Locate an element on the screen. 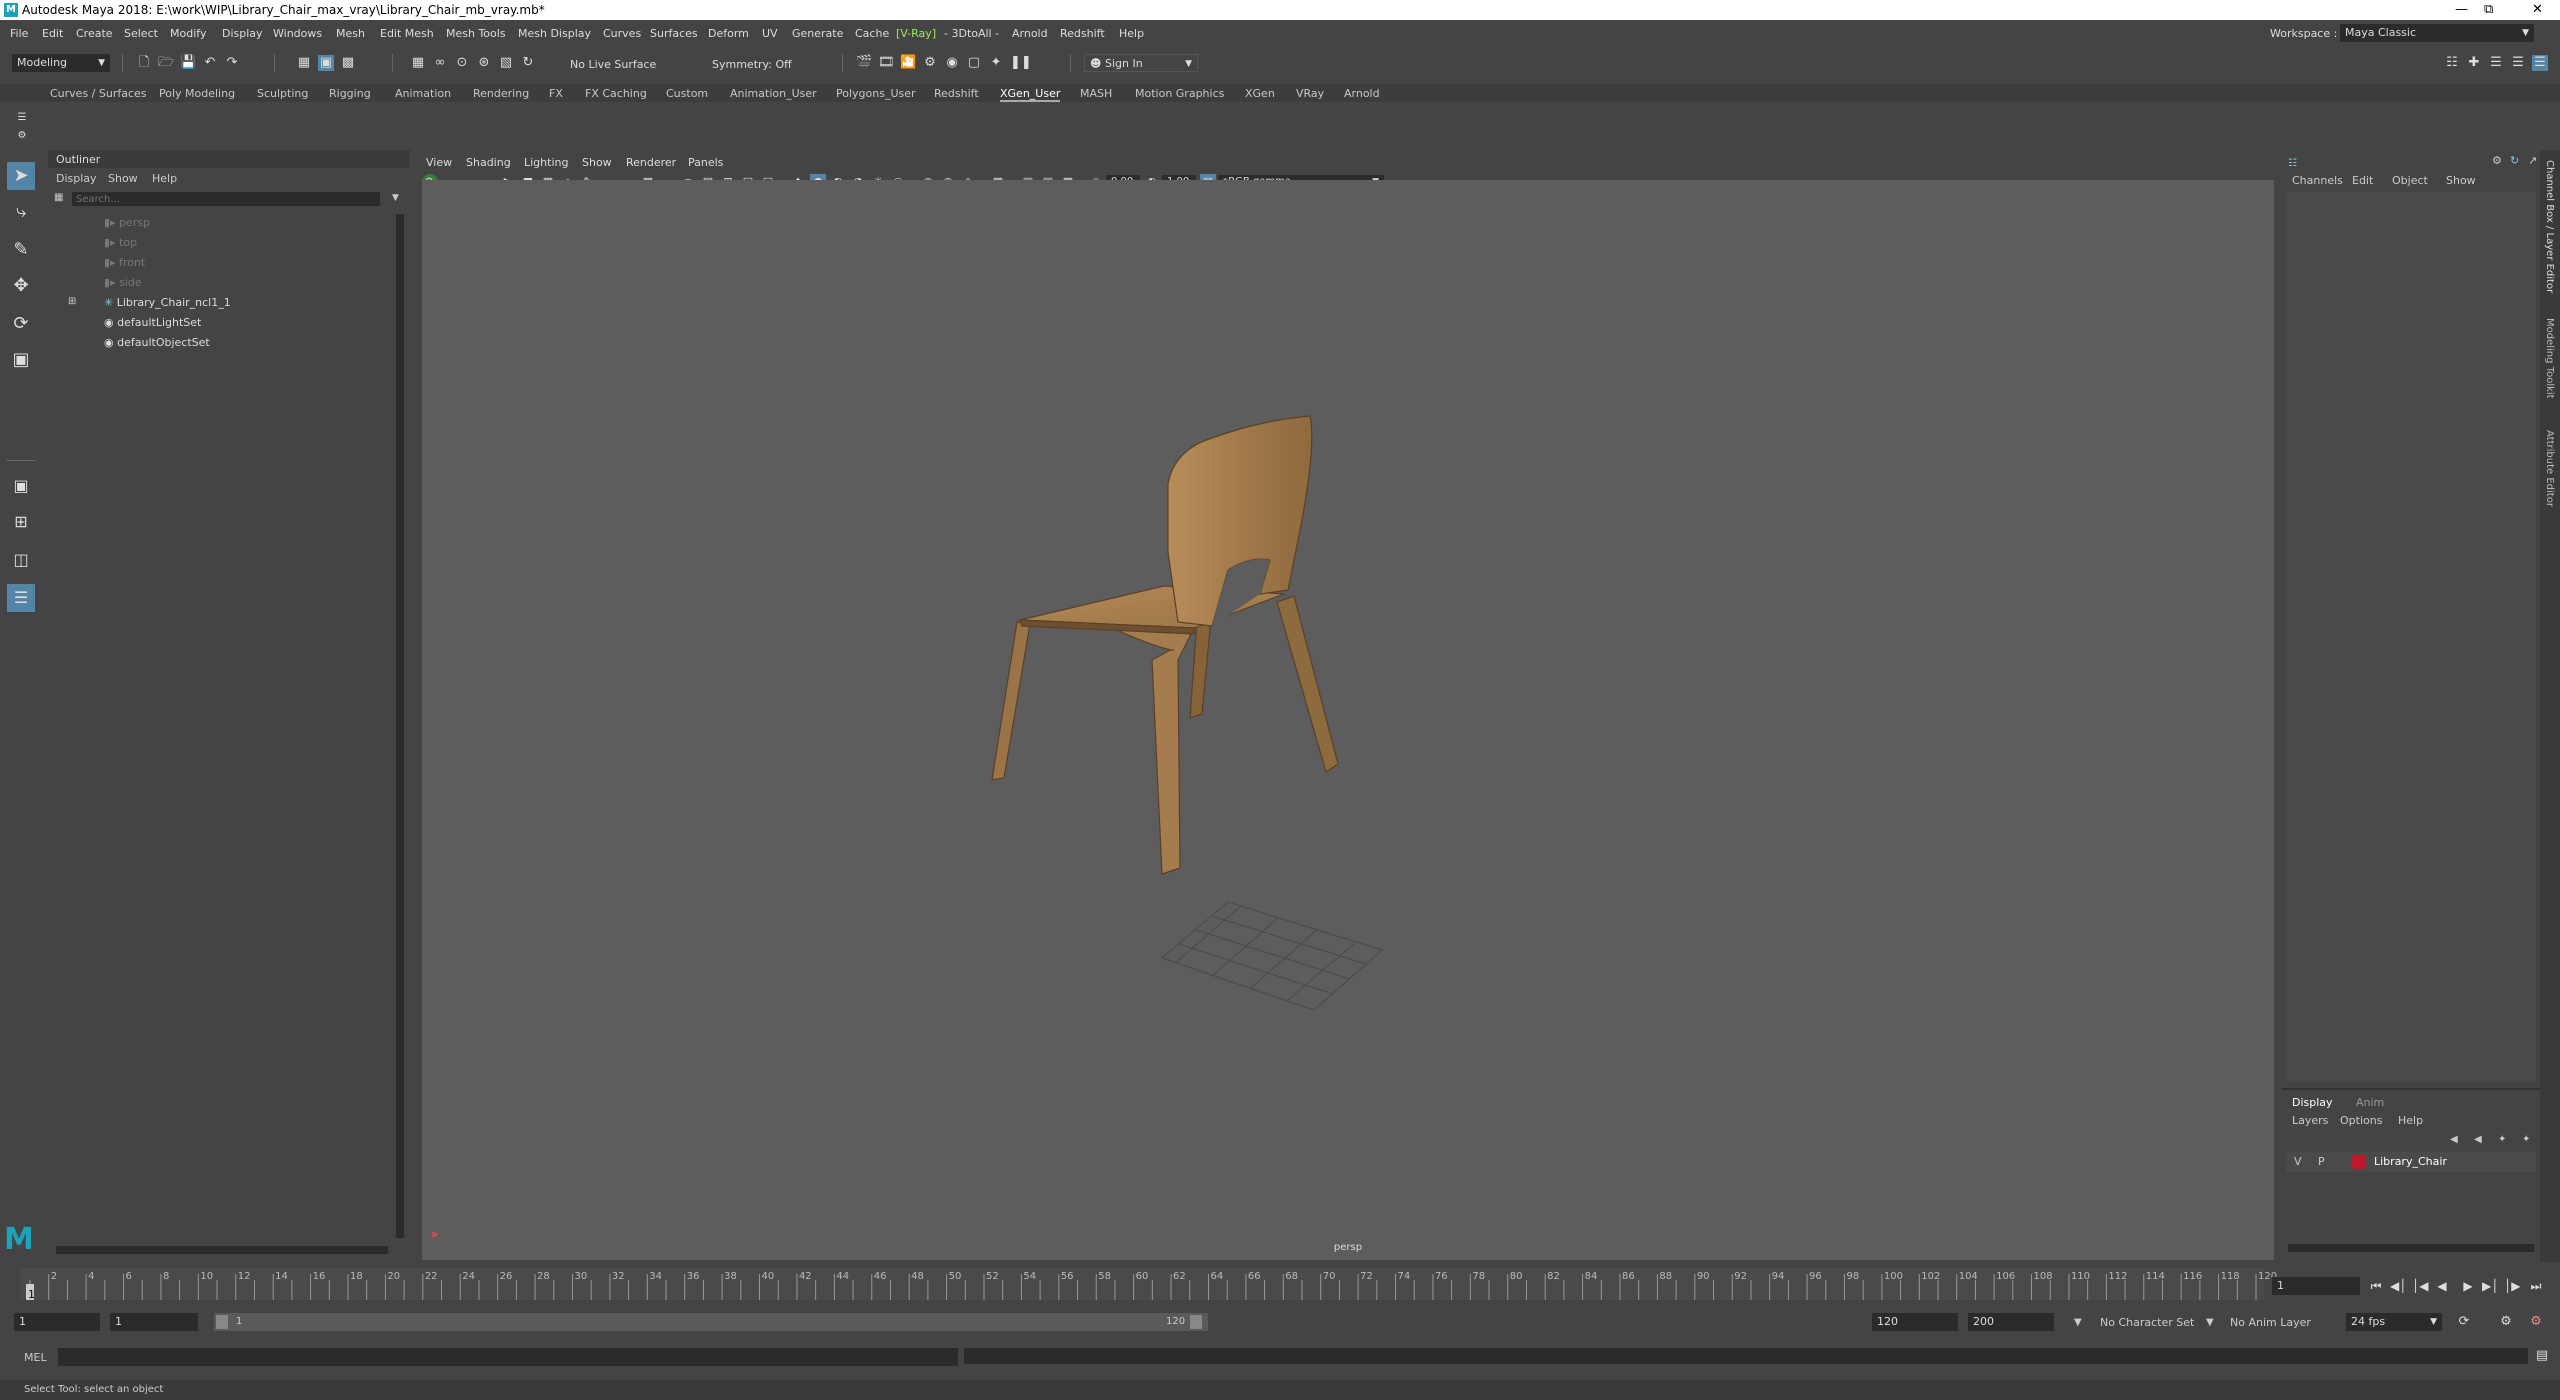 The image size is (2560, 1400). range-start-handle is located at coordinates (222, 1322).